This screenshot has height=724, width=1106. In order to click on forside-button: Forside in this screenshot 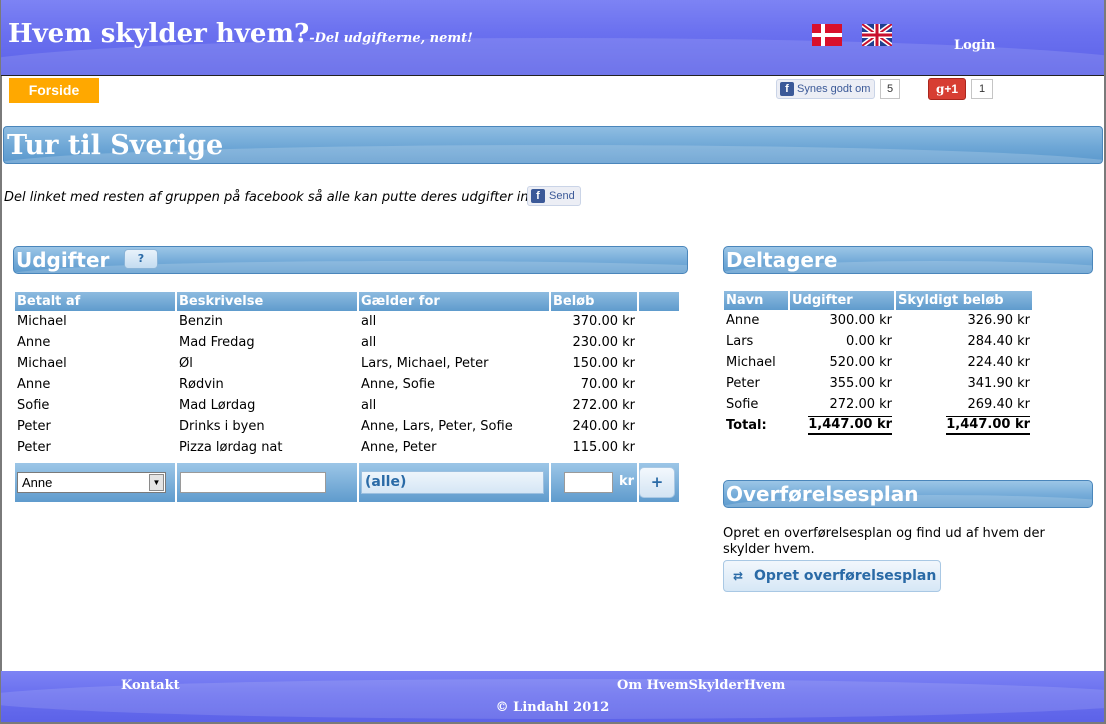, I will do `click(54, 90)`.